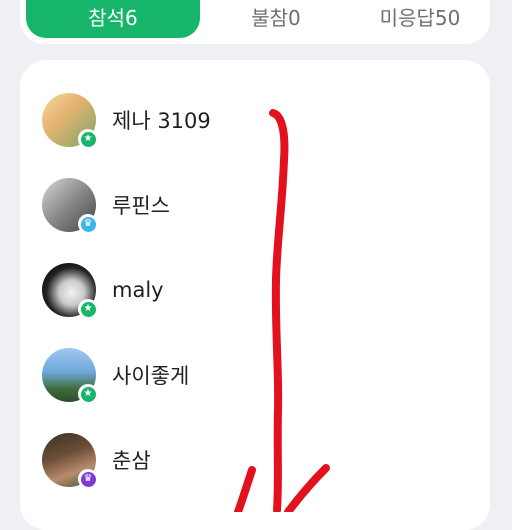  What do you see at coordinates (141, 206) in the screenshot?
I see `member-name: 루핀스` at bounding box center [141, 206].